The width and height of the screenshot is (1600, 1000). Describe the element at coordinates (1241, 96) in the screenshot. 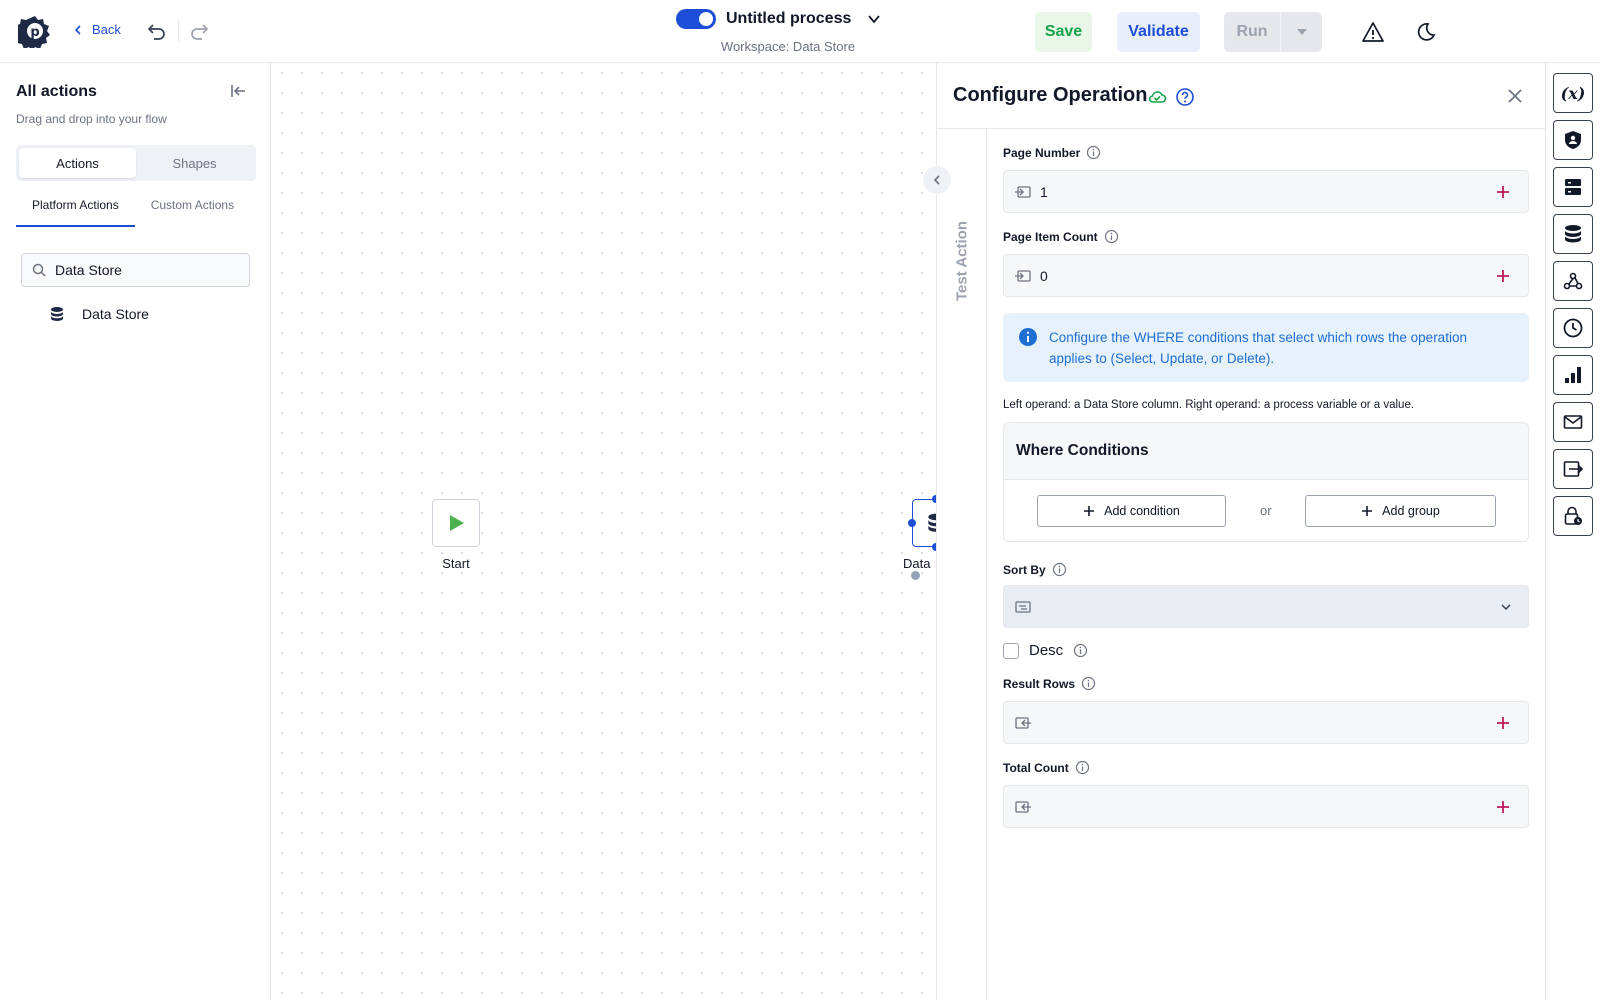

I see `config-header: Configure Operation` at that location.